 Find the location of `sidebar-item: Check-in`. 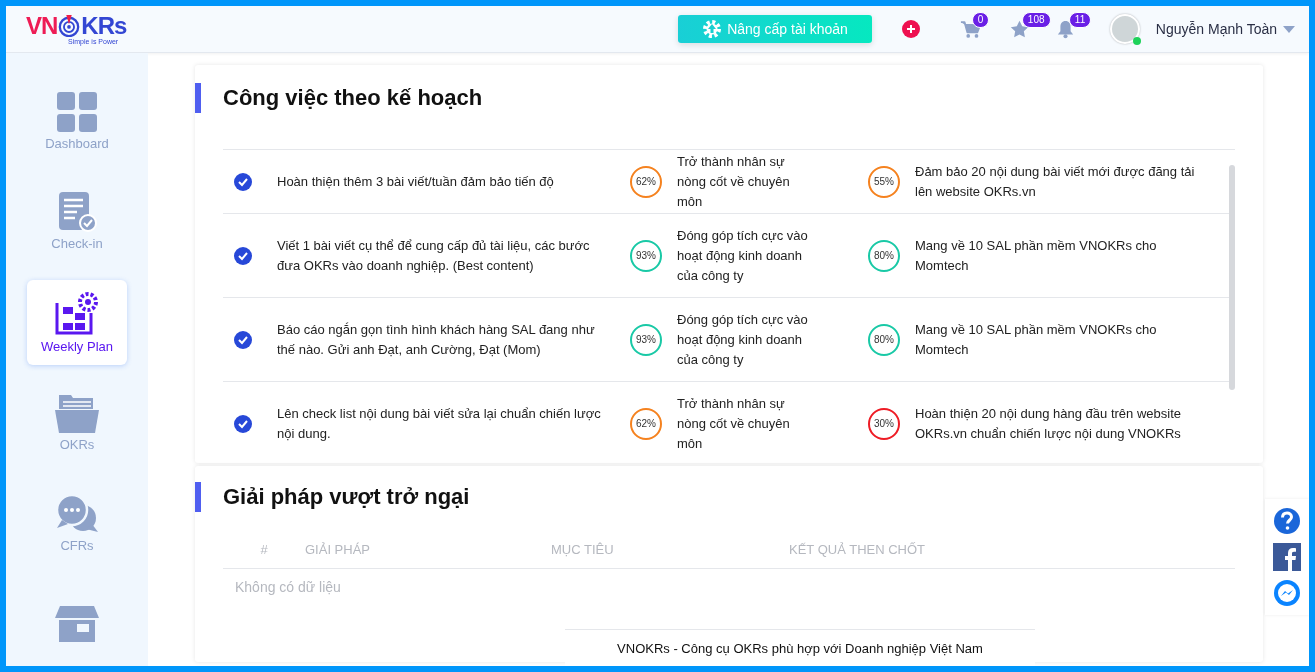

sidebar-item: Check-in is located at coordinates (77, 221).